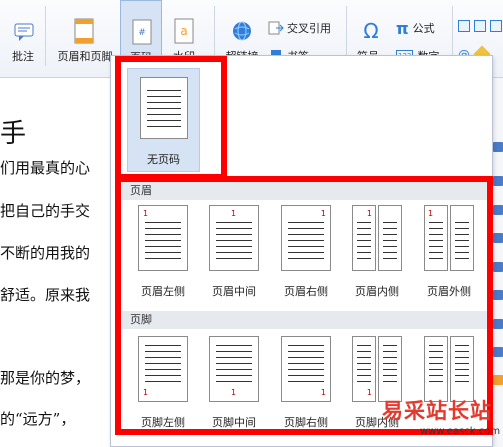 The width and height of the screenshot is (503, 447). I want to click on comment-icon, so click(24, 32).